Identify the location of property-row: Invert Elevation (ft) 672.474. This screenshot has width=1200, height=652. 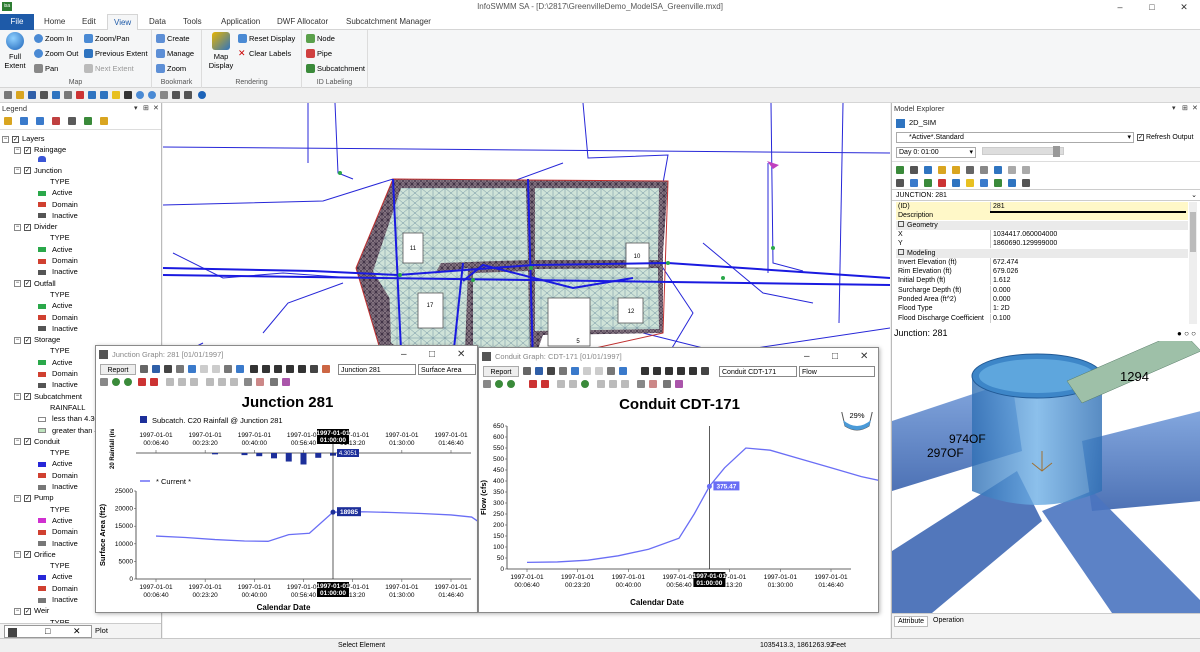
(1042, 262).